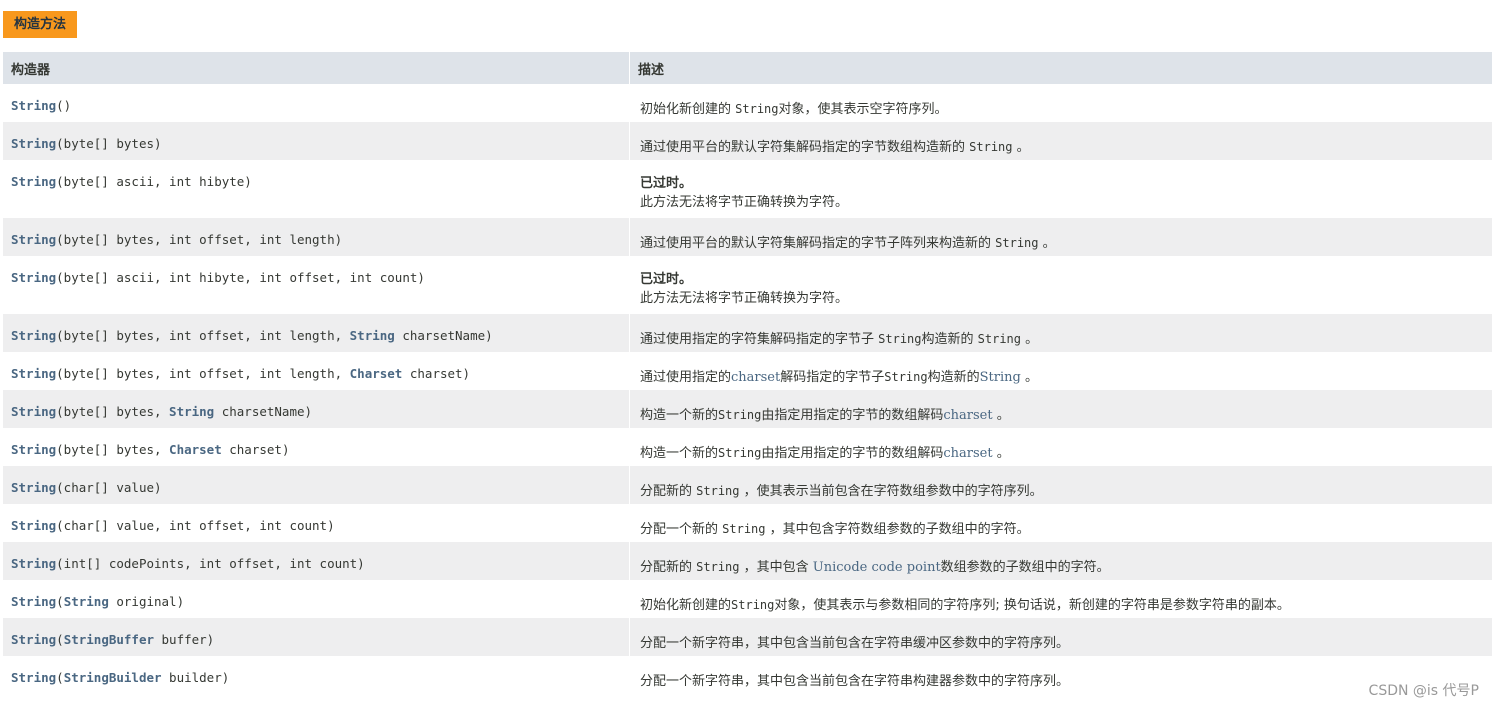  Describe the element at coordinates (255, 449) in the screenshot. I see `signature-text: charset)` at that location.